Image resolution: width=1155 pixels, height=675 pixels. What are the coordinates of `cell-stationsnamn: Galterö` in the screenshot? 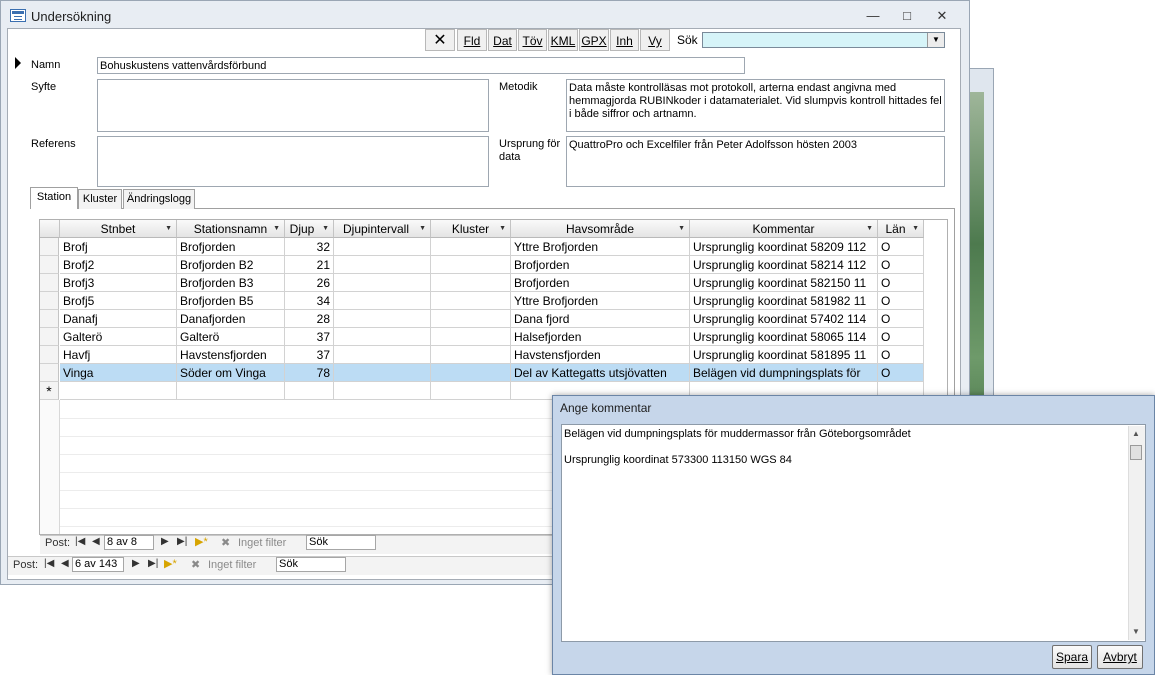 It's located at (231, 337).